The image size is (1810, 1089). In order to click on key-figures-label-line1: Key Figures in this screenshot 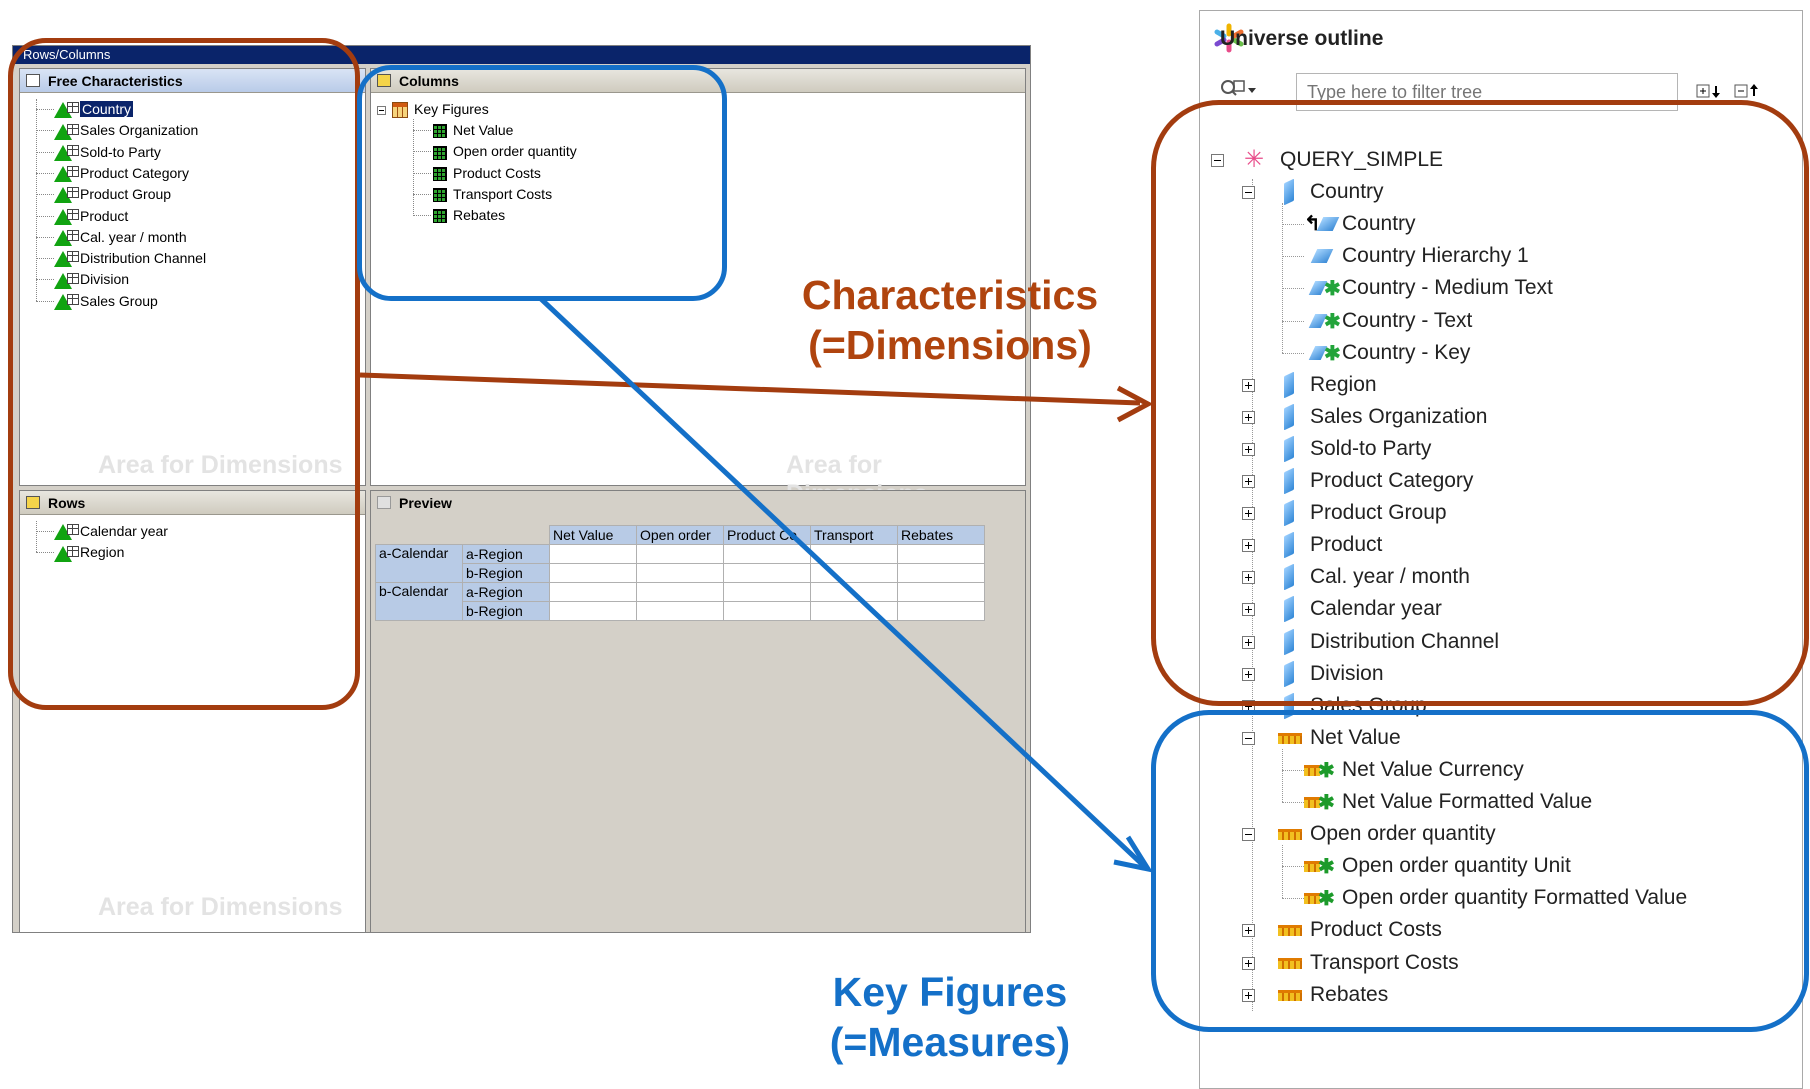, I will do `click(950, 992)`.